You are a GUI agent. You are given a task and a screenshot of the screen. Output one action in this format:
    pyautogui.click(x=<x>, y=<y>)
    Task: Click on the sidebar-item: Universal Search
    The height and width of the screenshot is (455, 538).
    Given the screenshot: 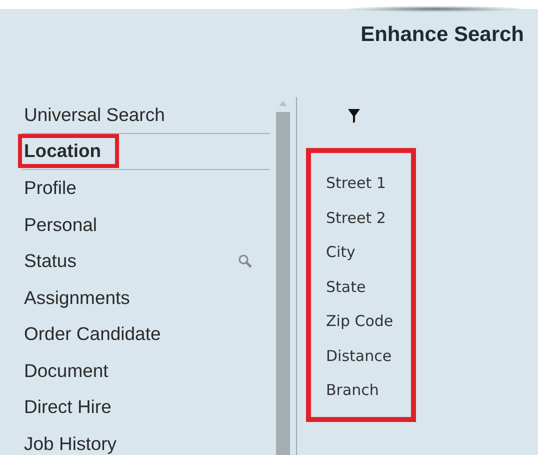 What is the action you would take?
    pyautogui.click(x=94, y=115)
    